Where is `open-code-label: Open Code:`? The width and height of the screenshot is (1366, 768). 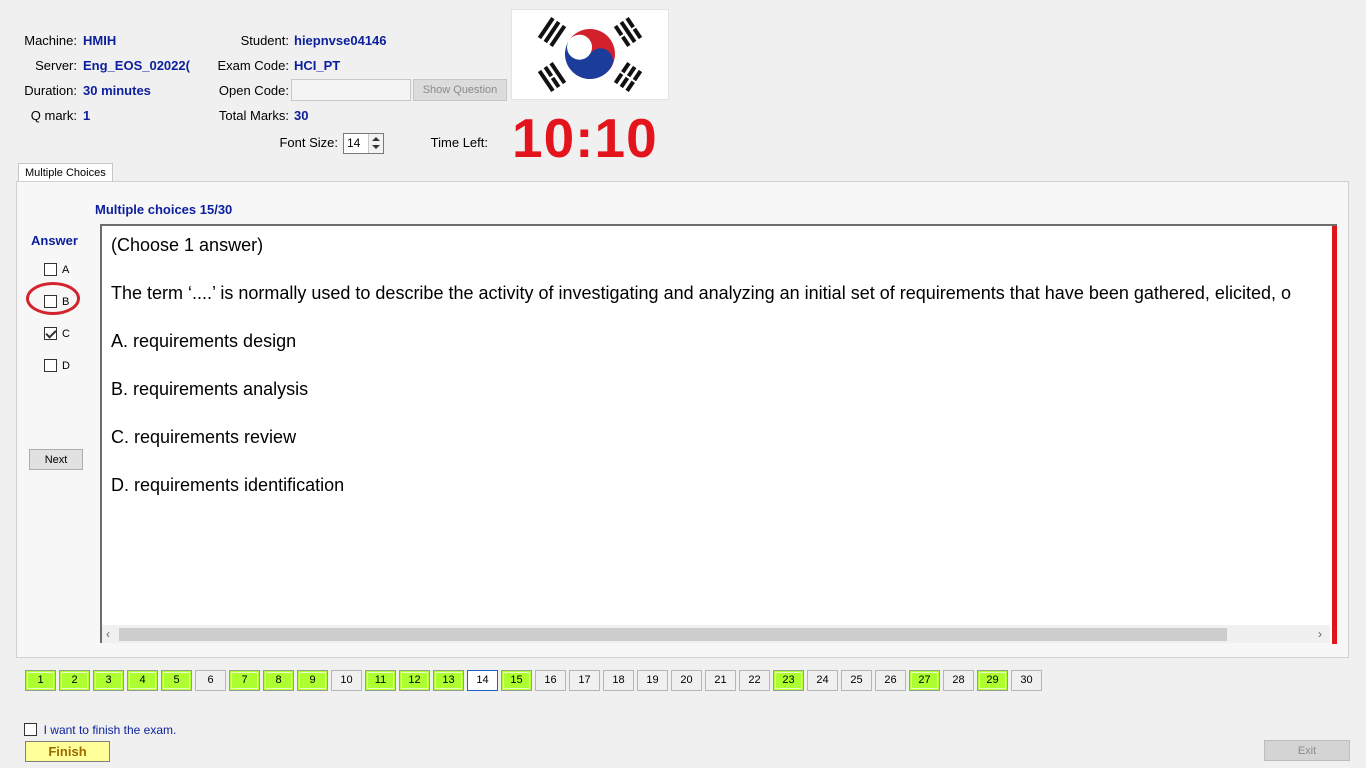 open-code-label: Open Code: is located at coordinates (253, 90).